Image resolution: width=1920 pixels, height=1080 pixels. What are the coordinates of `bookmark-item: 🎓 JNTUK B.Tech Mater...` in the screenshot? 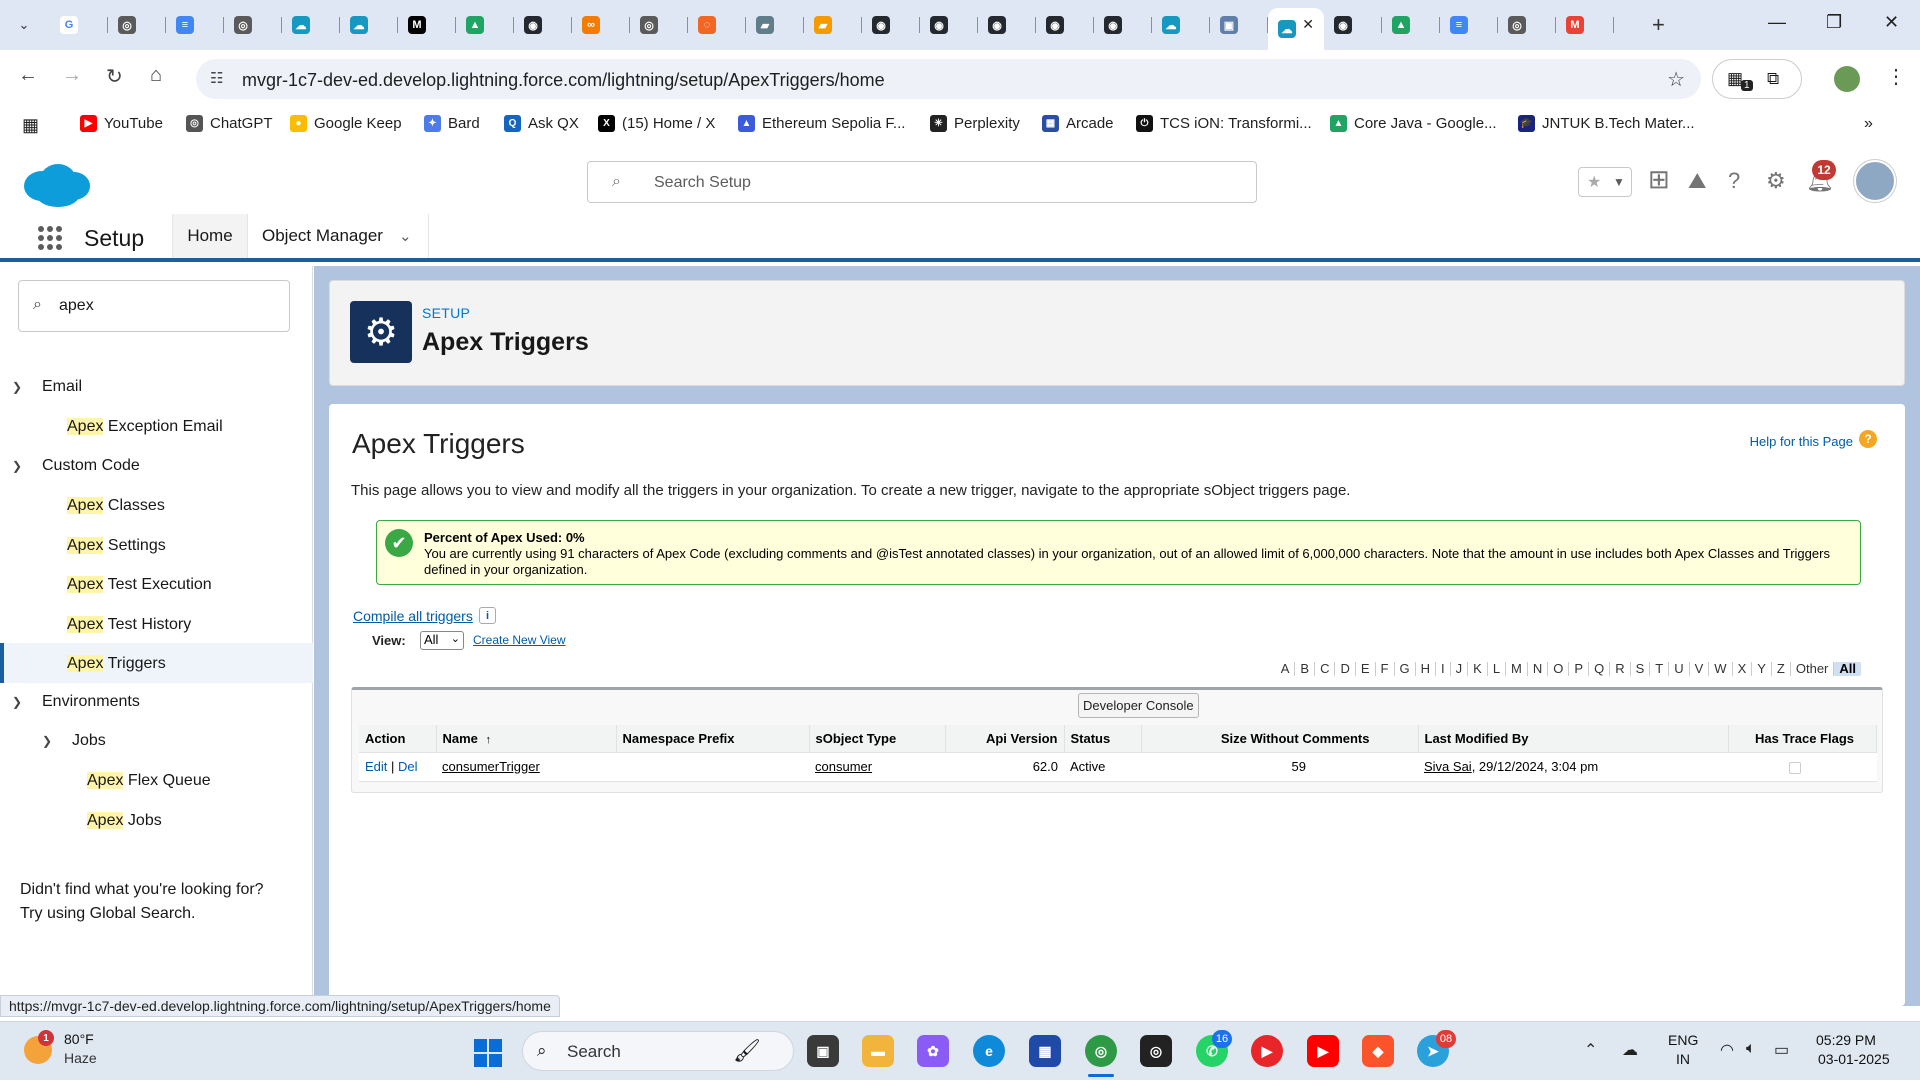 It's located at (1606, 123).